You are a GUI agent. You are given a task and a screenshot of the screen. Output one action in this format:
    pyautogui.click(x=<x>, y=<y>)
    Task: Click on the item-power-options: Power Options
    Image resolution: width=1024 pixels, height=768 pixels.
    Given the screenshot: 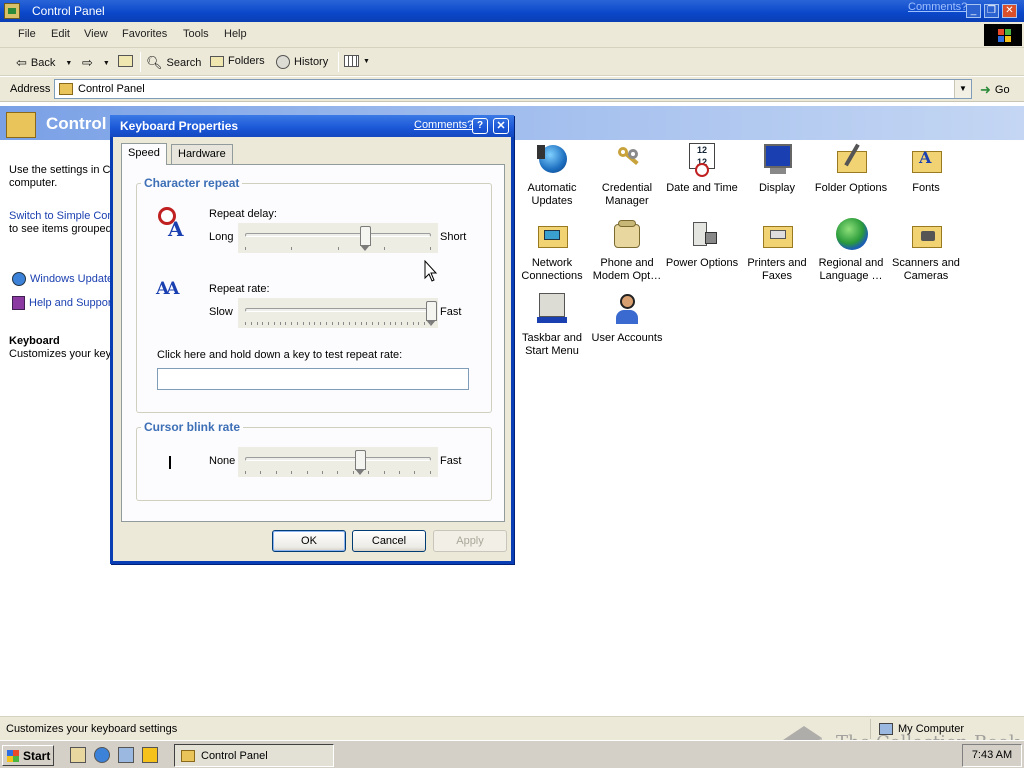 What is the action you would take?
    pyautogui.click(x=702, y=244)
    